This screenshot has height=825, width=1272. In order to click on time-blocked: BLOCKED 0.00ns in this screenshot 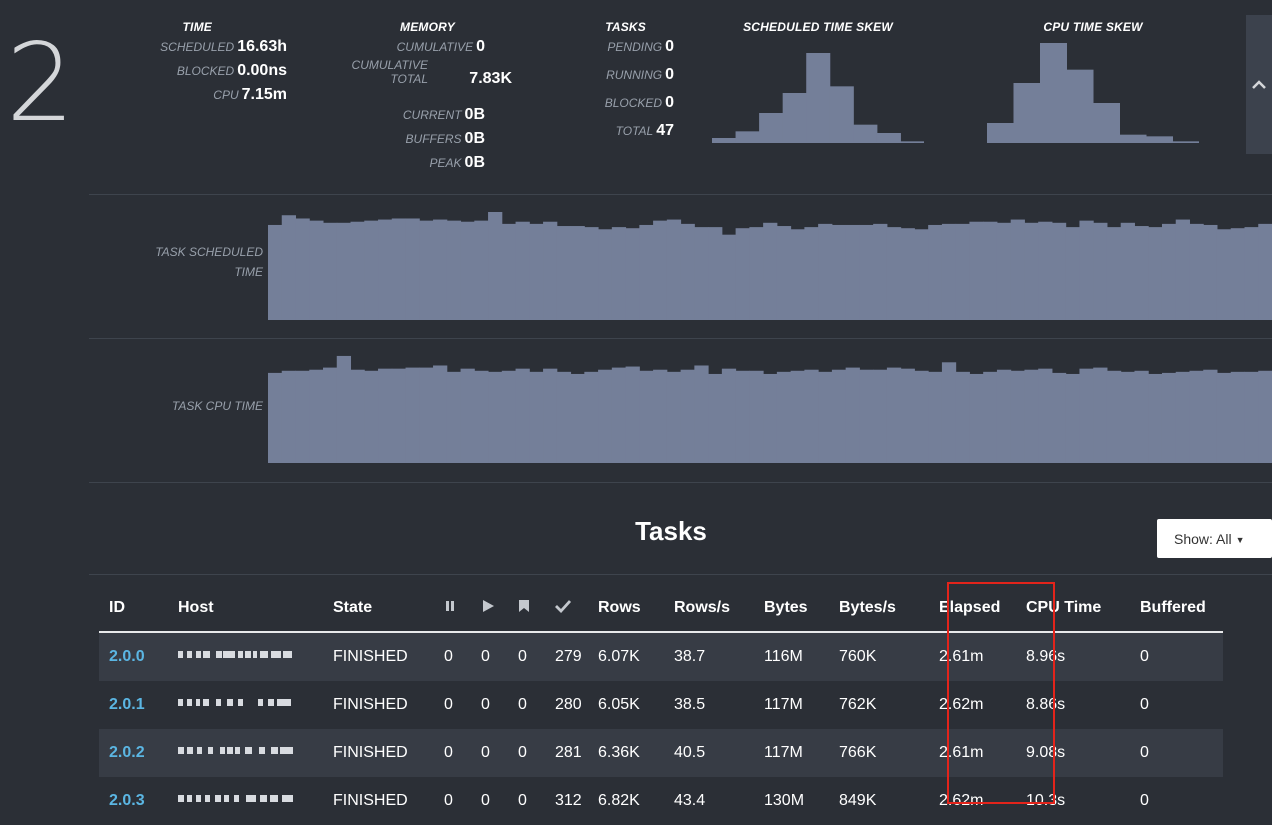, I will do `click(231, 70)`.